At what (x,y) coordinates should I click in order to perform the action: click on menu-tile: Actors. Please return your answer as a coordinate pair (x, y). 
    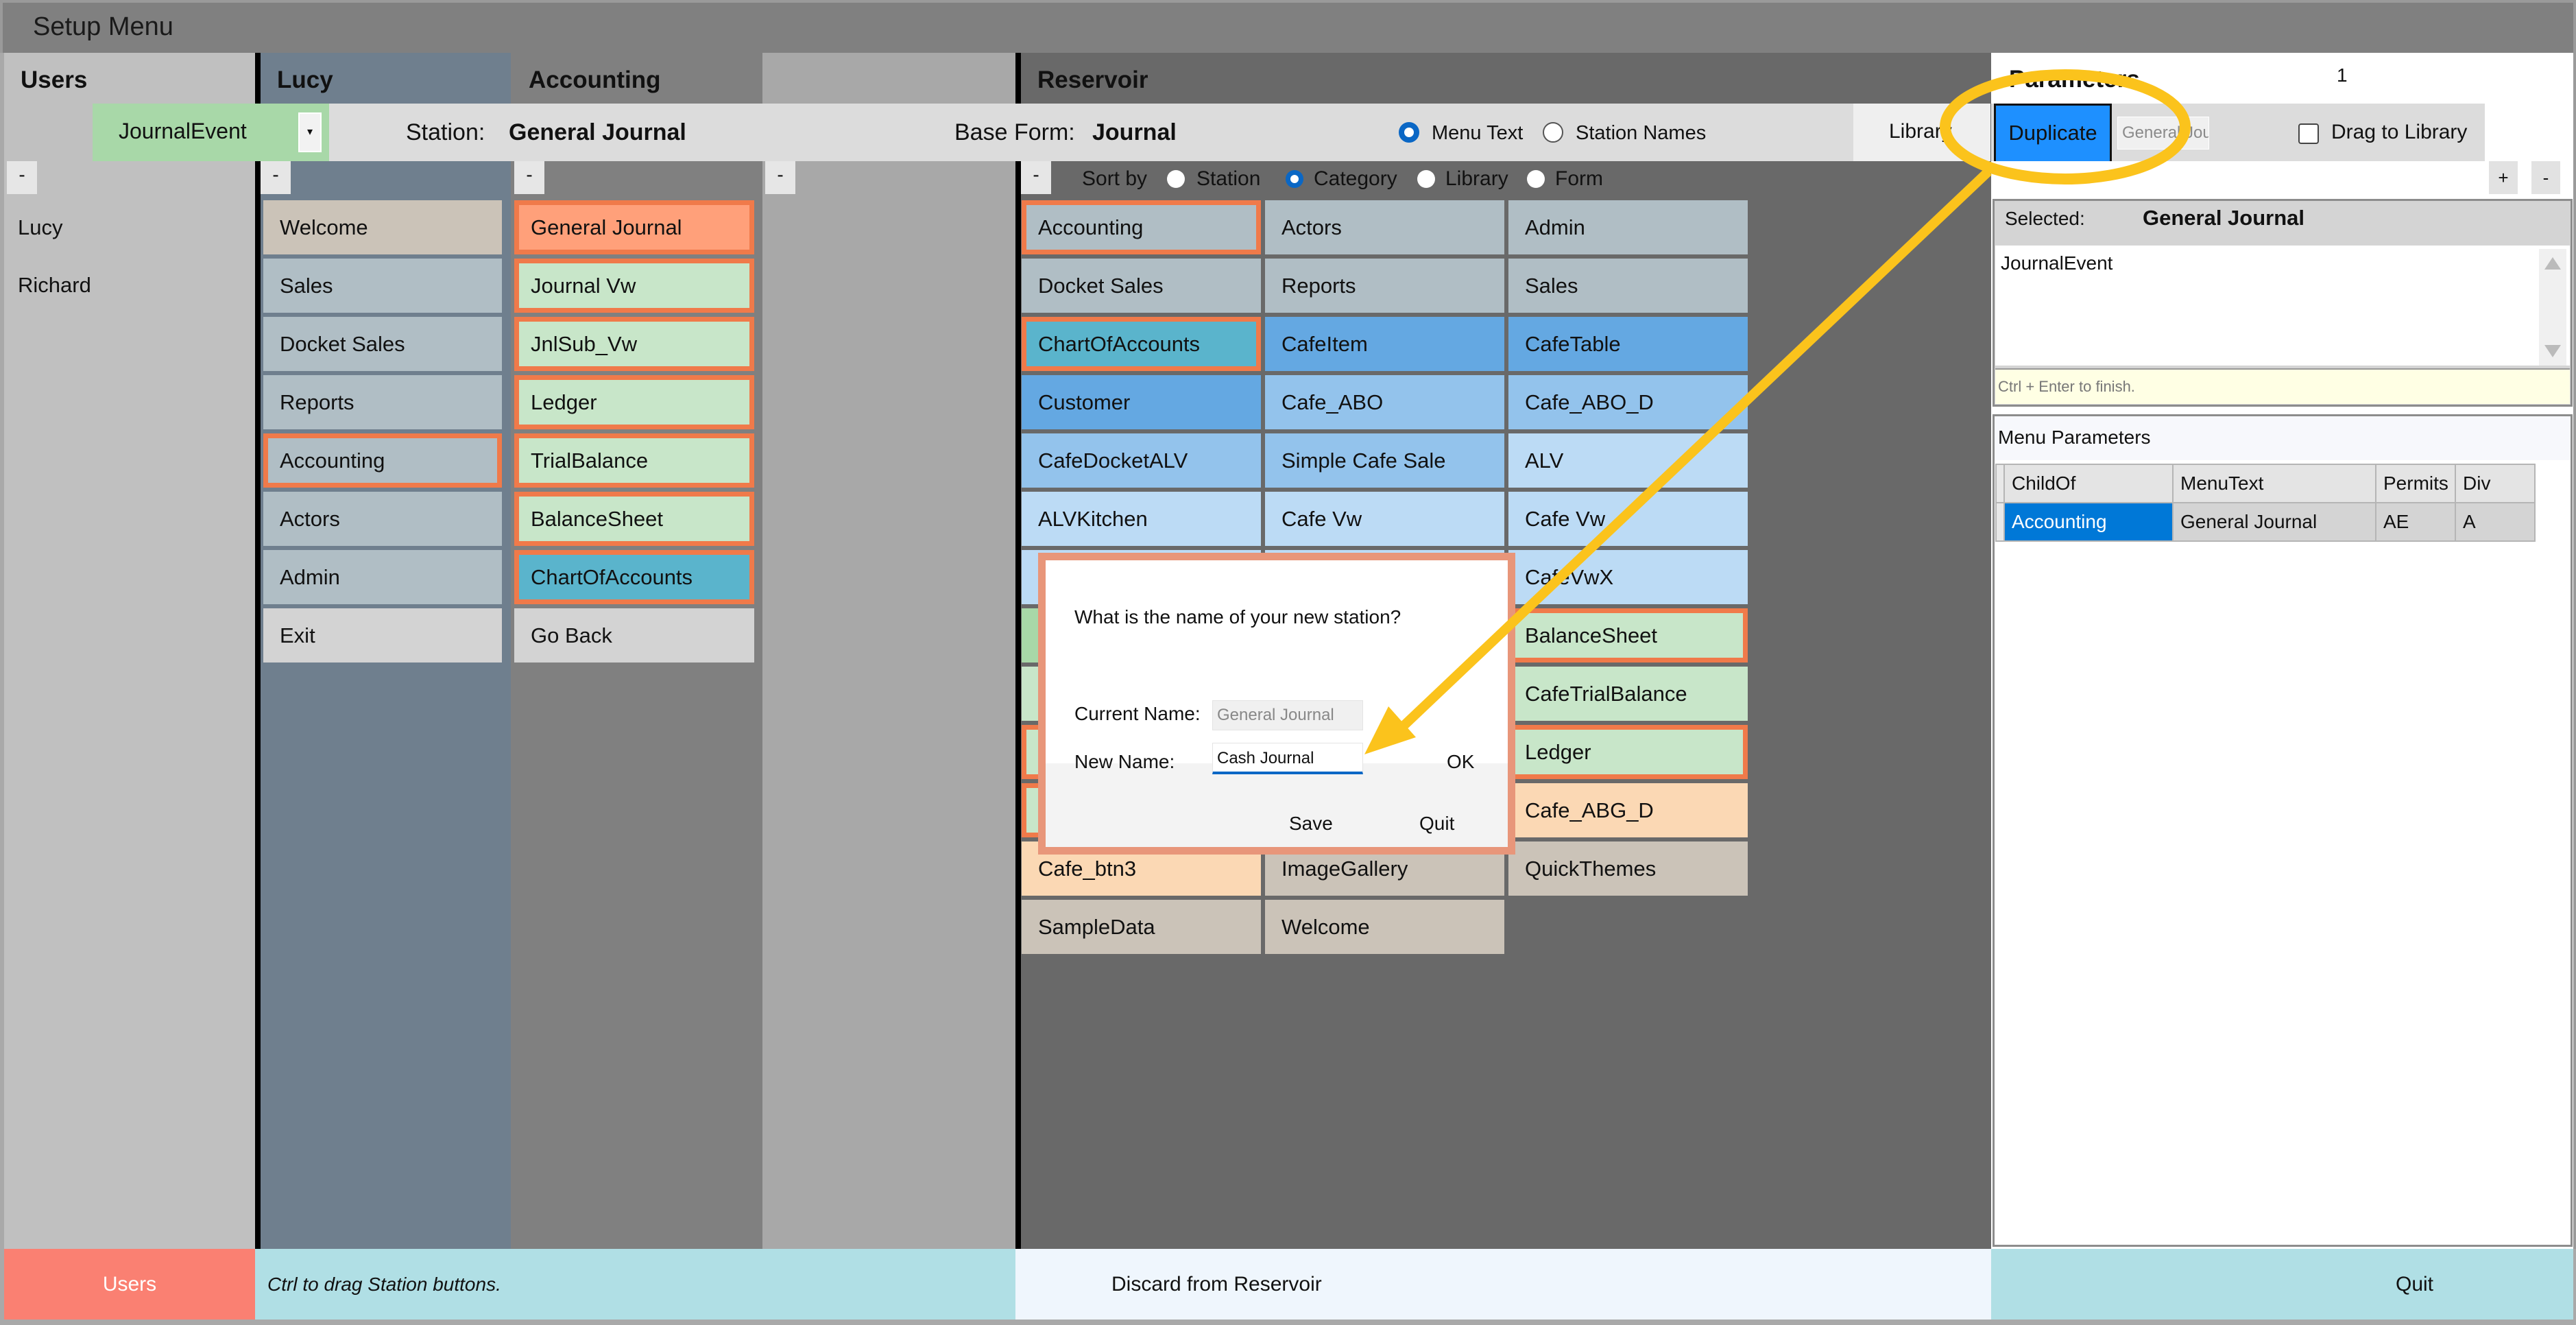
    Looking at the image, I should click on (383, 519).